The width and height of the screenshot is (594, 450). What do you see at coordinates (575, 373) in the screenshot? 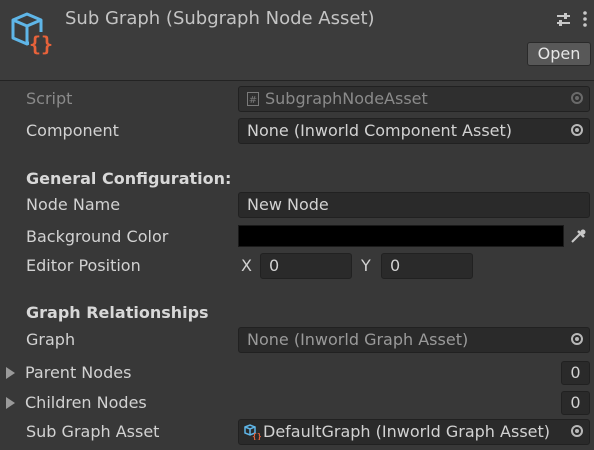
I see `parent-nodes-count: 0` at bounding box center [575, 373].